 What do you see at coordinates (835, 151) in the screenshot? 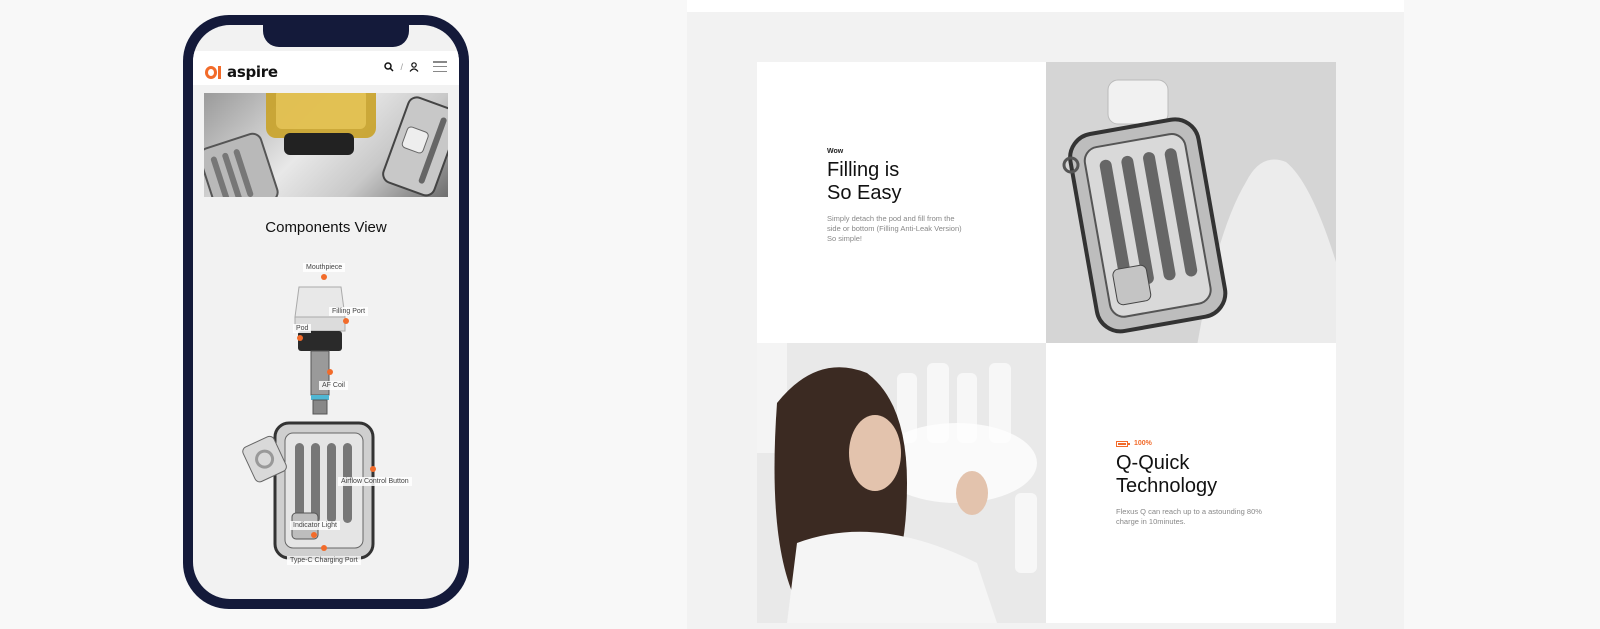
I see `filling-eyebrow: Wow` at bounding box center [835, 151].